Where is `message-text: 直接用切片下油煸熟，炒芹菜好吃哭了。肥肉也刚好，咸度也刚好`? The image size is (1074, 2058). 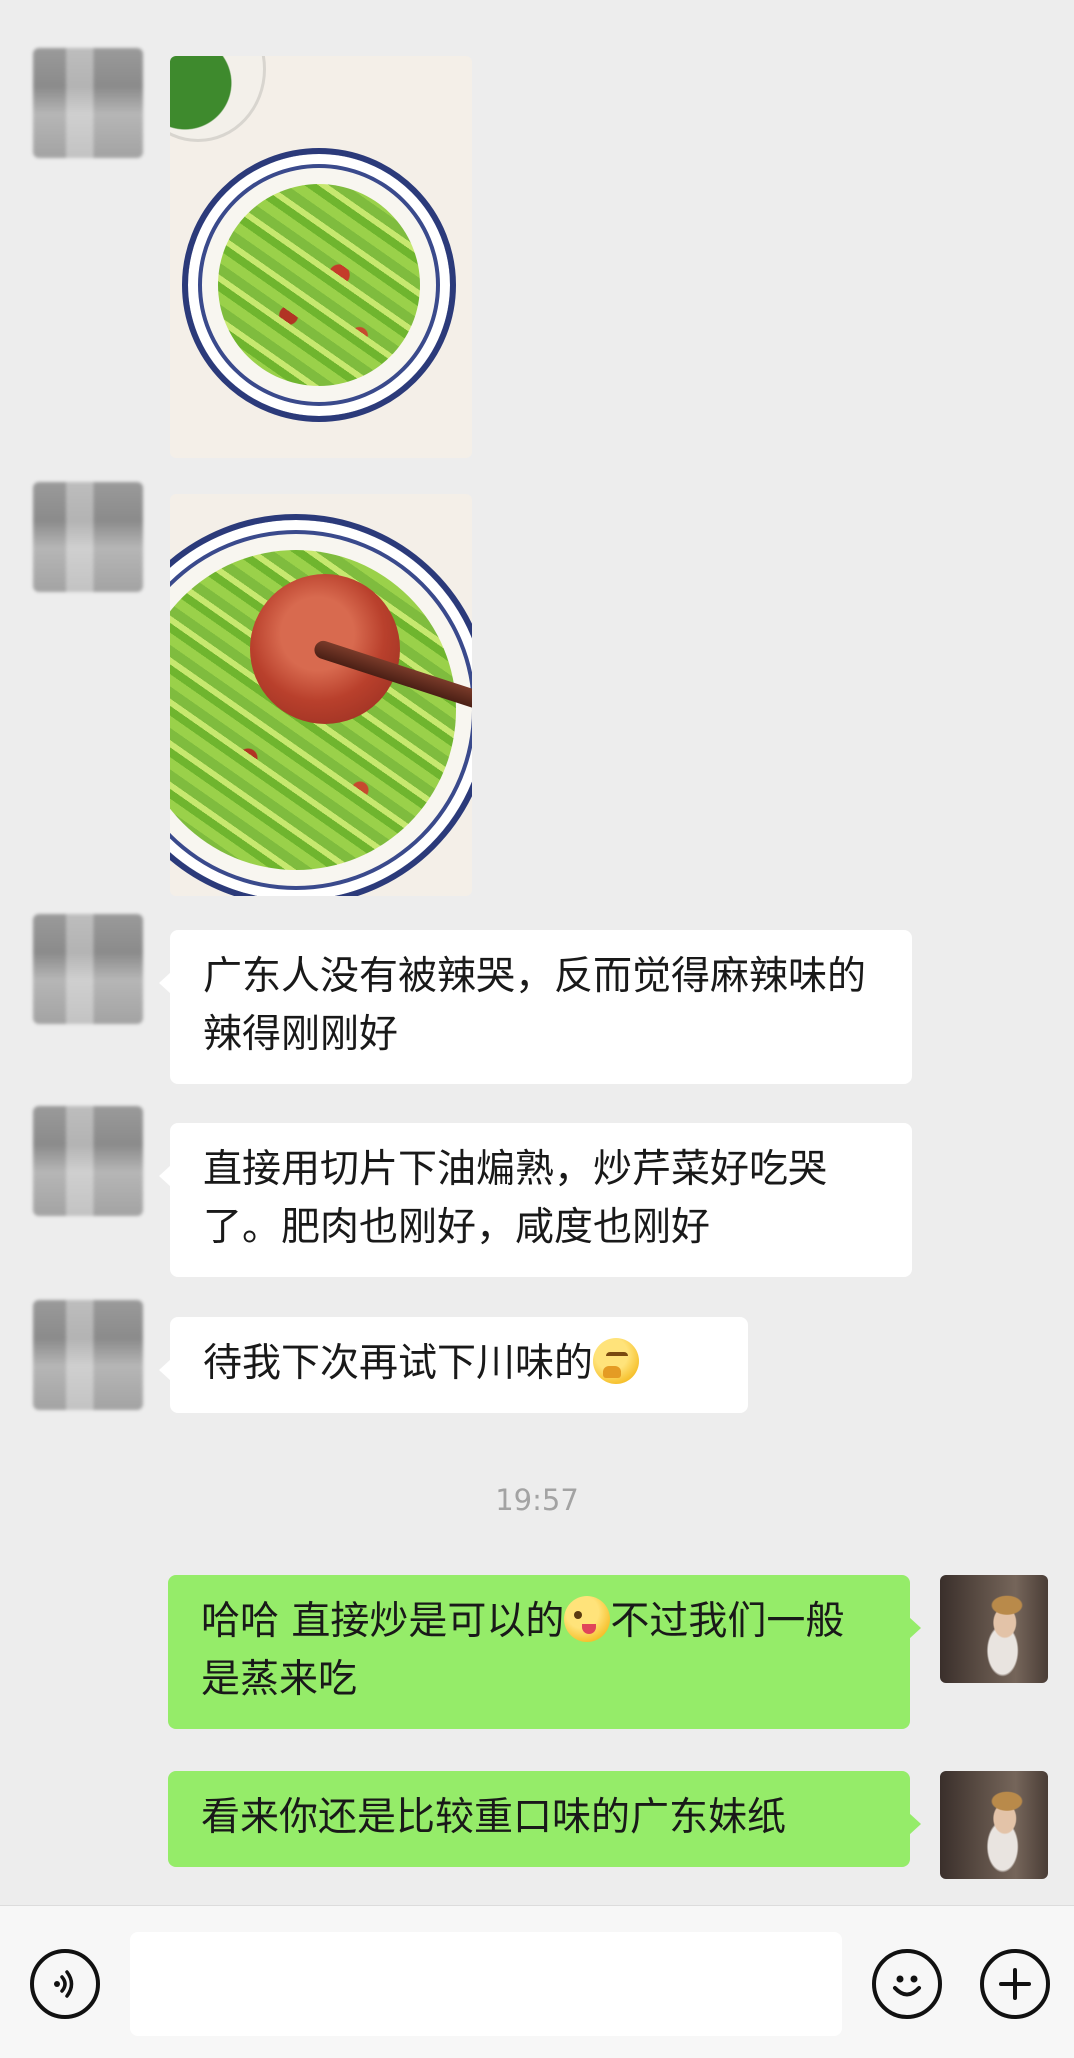 message-text: 直接用切片下油煸熟，炒芹菜好吃哭了。肥肉也刚好，咸度也刚好 is located at coordinates (515, 1198).